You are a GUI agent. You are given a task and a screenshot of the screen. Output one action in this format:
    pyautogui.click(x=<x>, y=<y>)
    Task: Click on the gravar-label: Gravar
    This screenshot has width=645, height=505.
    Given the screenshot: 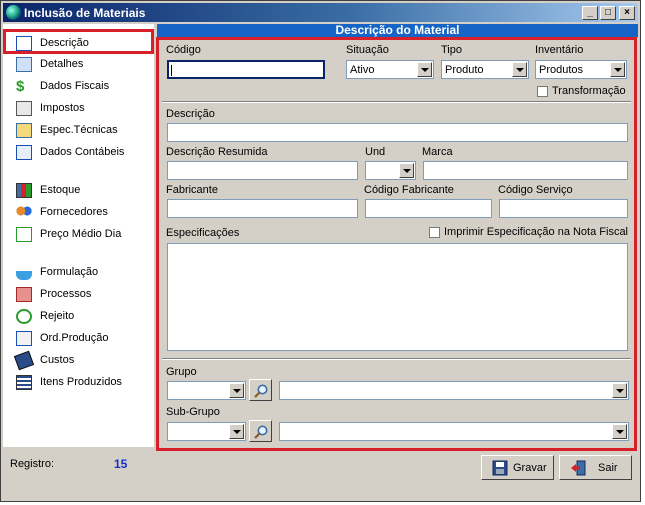 What is the action you would take?
    pyautogui.click(x=530, y=468)
    